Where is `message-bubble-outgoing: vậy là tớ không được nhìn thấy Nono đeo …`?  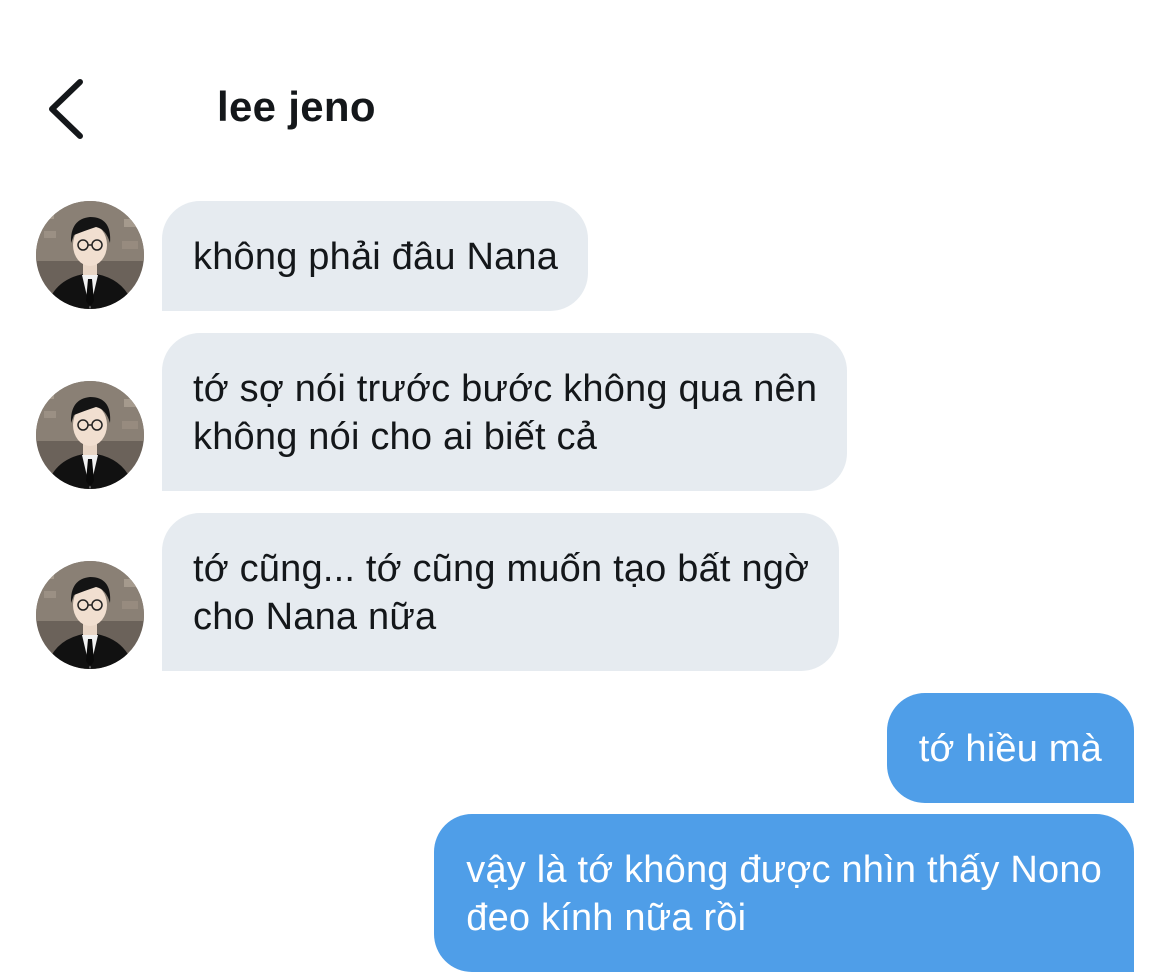 message-bubble-outgoing: vậy là tớ không được nhìn thấy Nono đeo … is located at coordinates (784, 893).